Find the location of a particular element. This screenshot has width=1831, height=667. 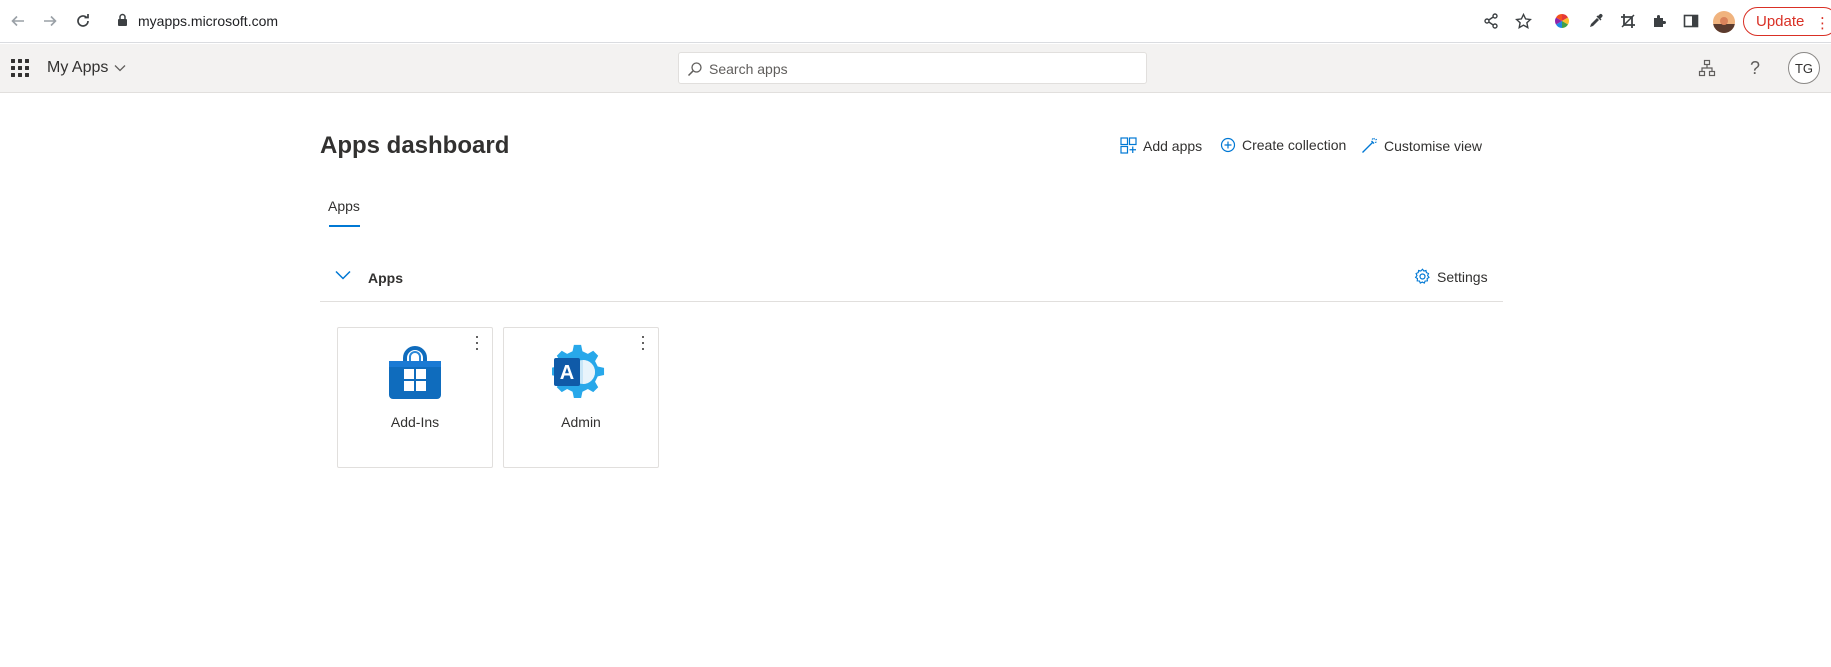

color-wheel-extension-icon is located at coordinates (1562, 21).